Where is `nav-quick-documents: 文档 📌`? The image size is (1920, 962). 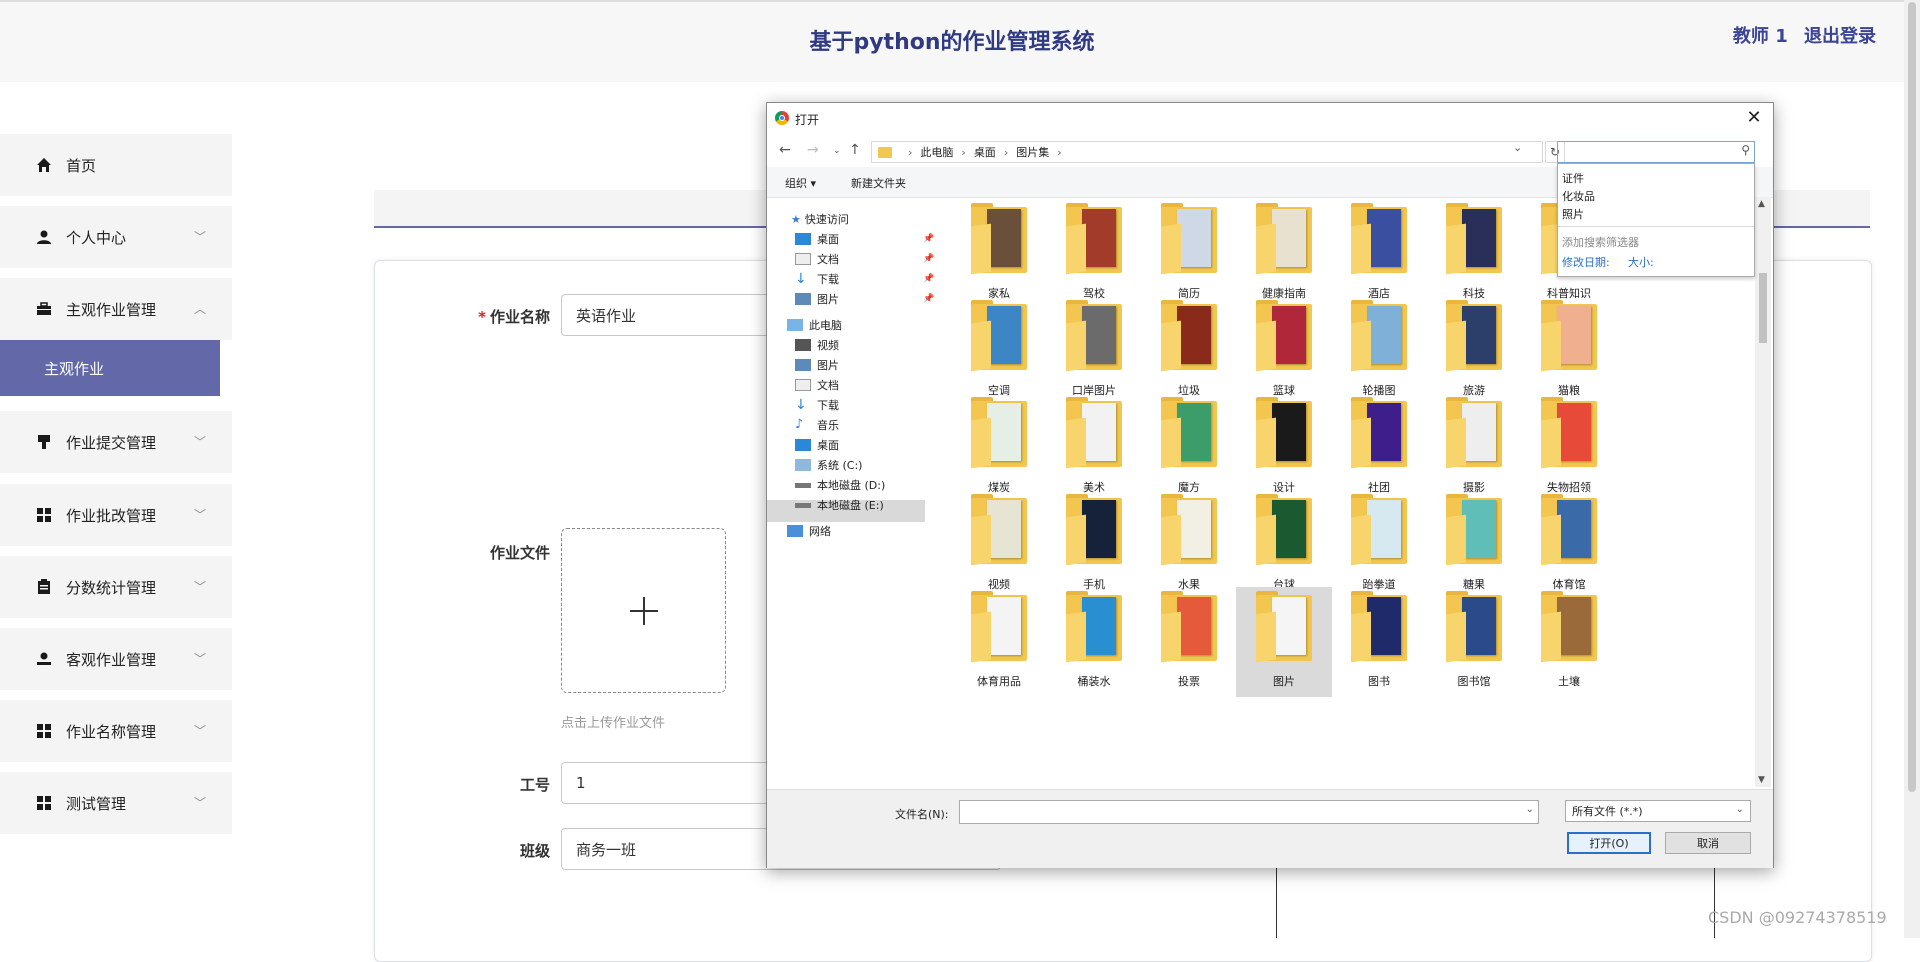
nav-quick-documents: 文档 📌 is located at coordinates (864, 259).